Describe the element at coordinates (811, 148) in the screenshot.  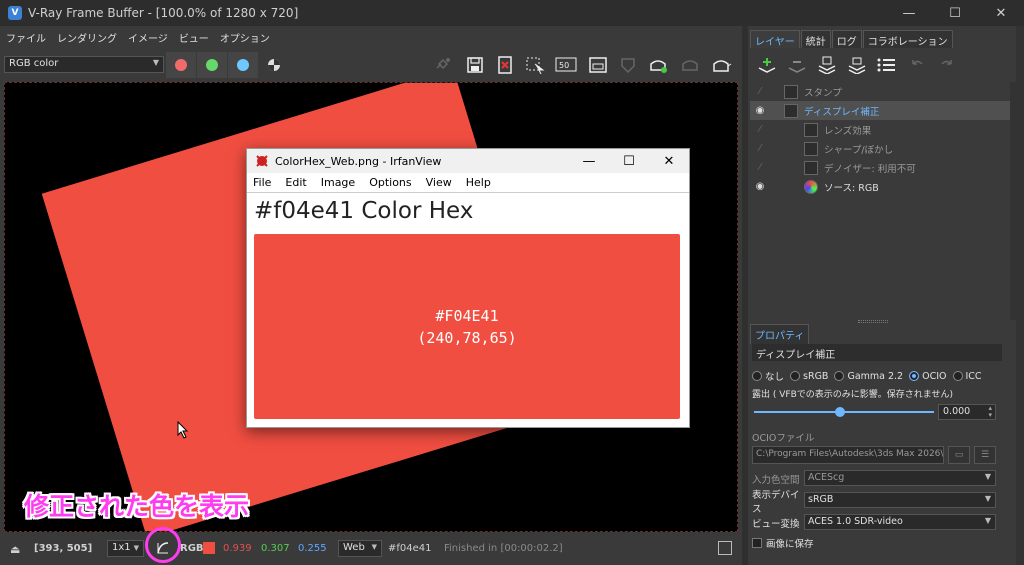
I see `sharpen-icon` at that location.